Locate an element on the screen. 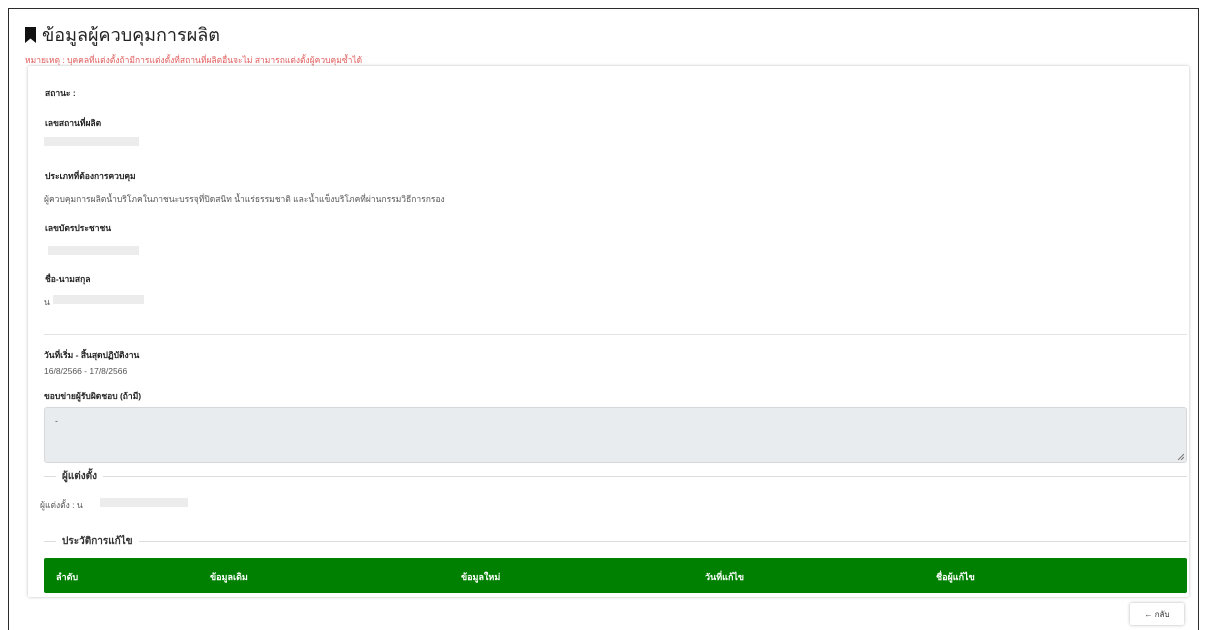 The height and width of the screenshot is (630, 1211). back-button: ← กลับ is located at coordinates (1157, 614).